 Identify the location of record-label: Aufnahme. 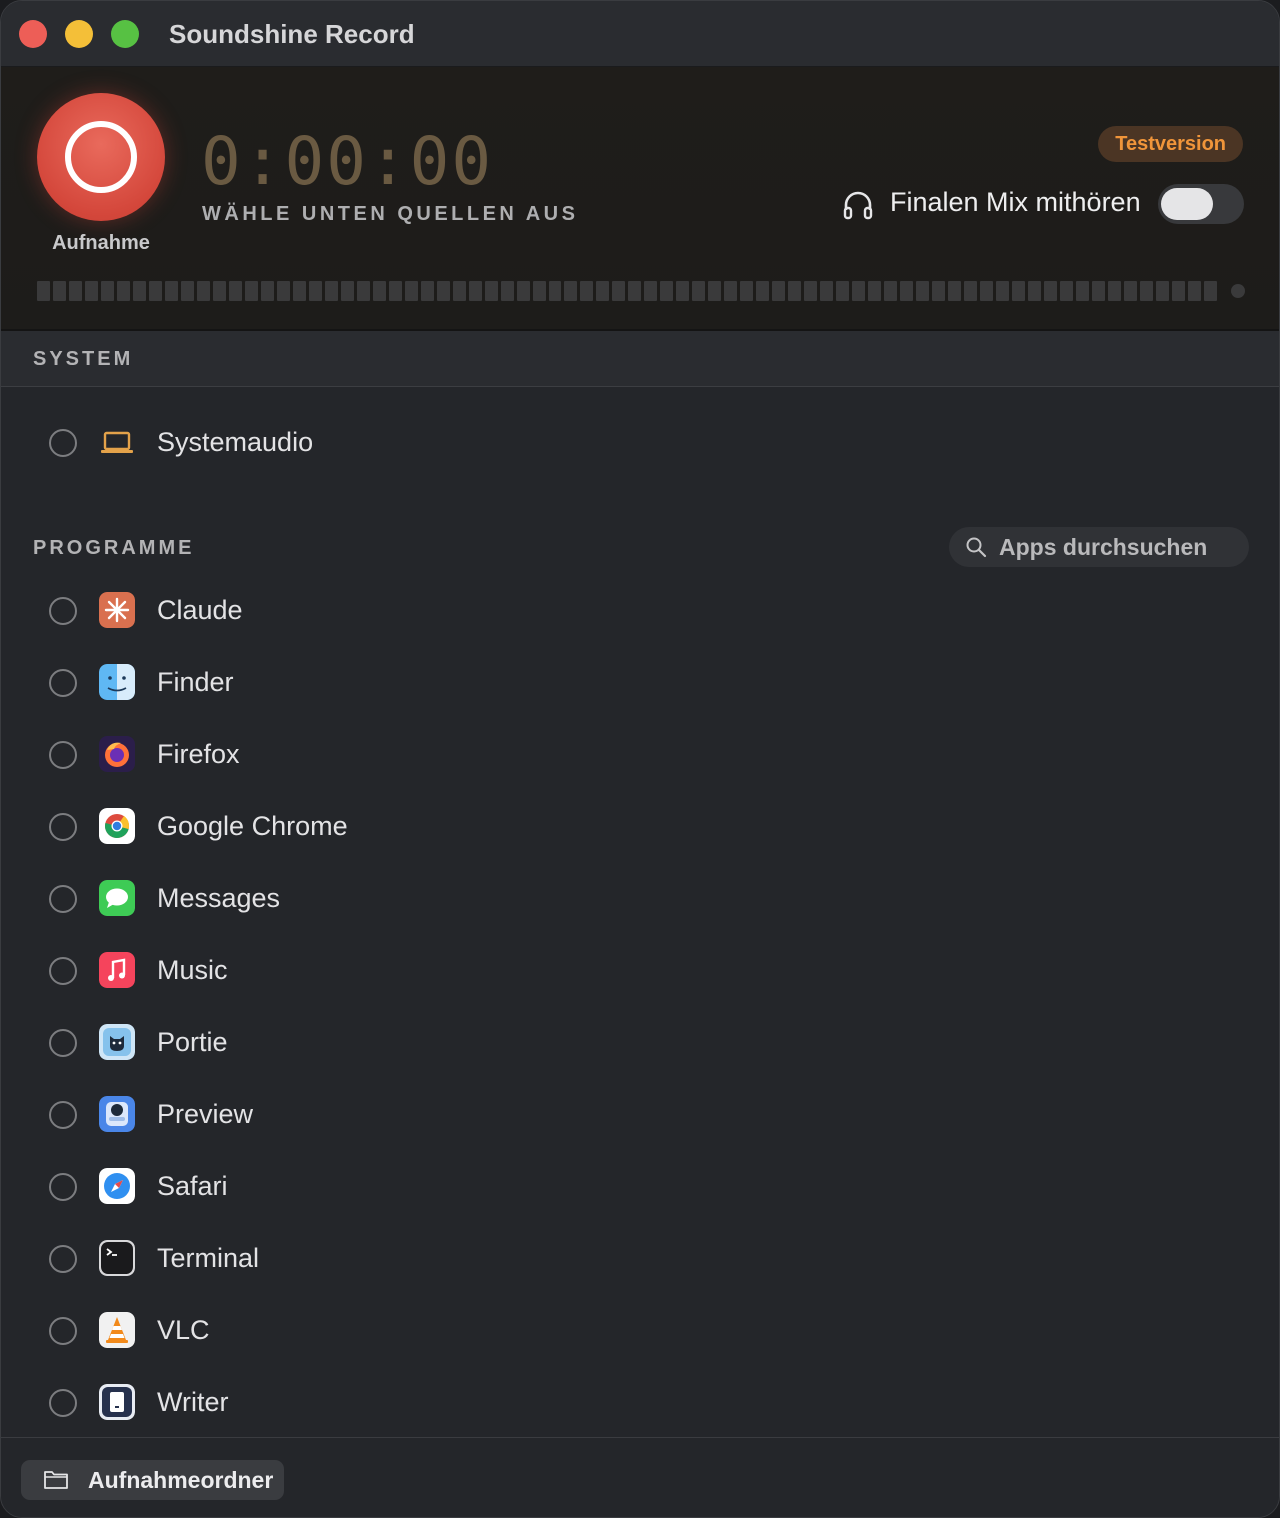
(101, 243).